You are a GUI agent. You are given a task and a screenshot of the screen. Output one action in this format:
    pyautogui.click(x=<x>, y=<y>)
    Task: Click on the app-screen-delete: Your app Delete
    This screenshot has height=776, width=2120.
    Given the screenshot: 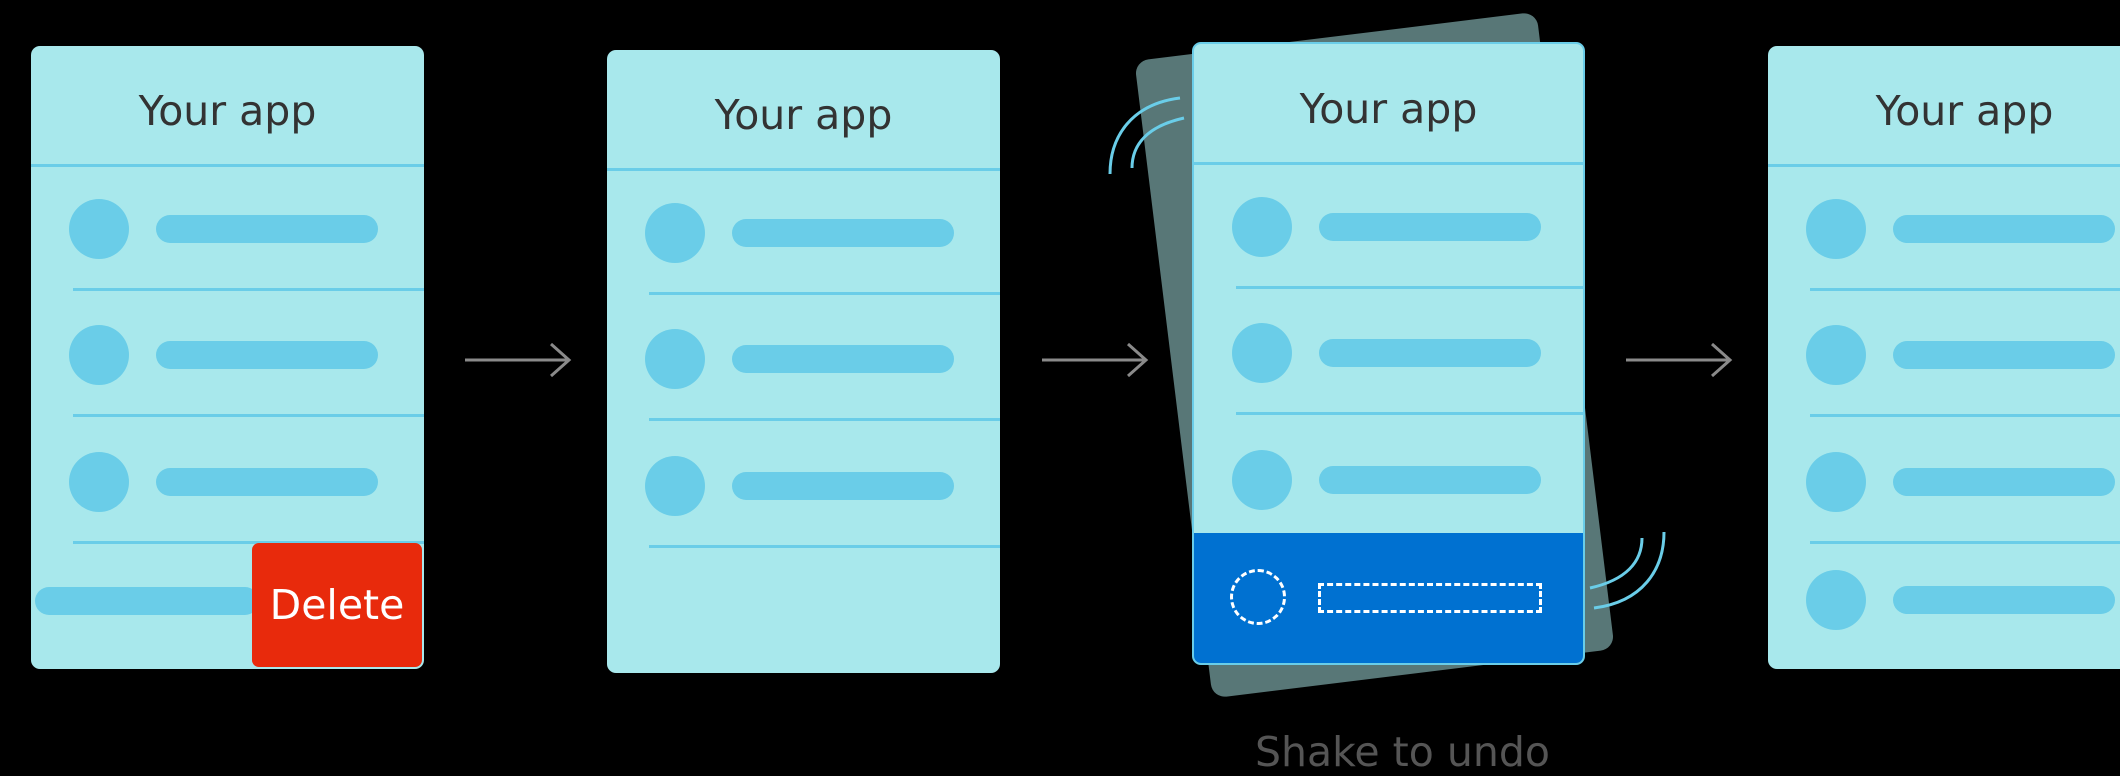 What is the action you would take?
    pyautogui.click(x=227, y=357)
    